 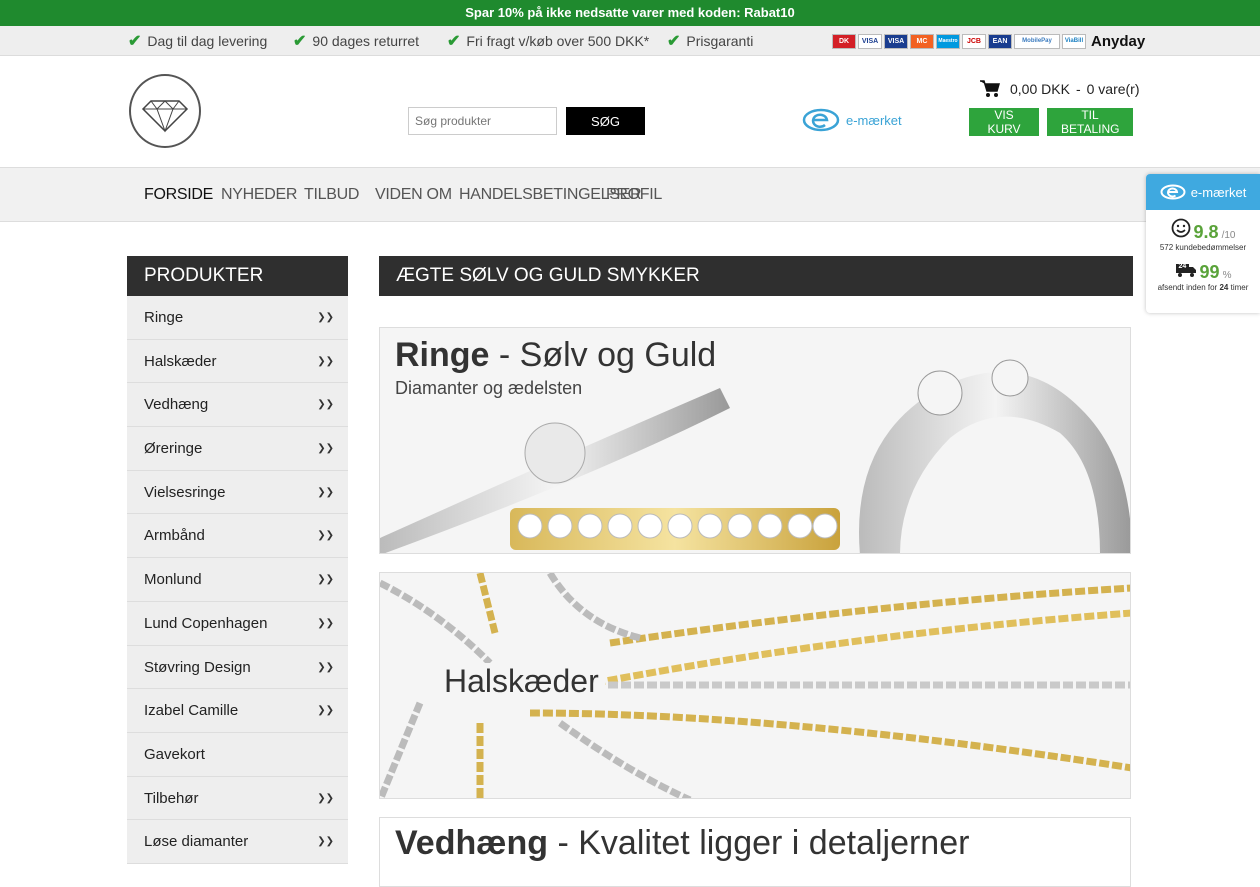 What do you see at coordinates (756, 276) in the screenshot?
I see `page-title: ÆGTE SØLV OG GULD SMYKKER` at bounding box center [756, 276].